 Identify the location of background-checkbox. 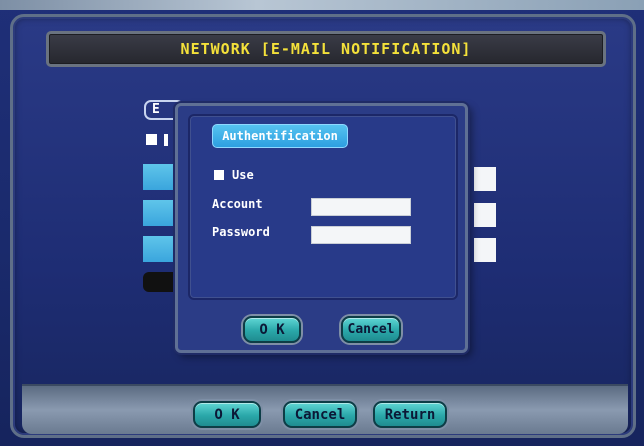
(151, 139).